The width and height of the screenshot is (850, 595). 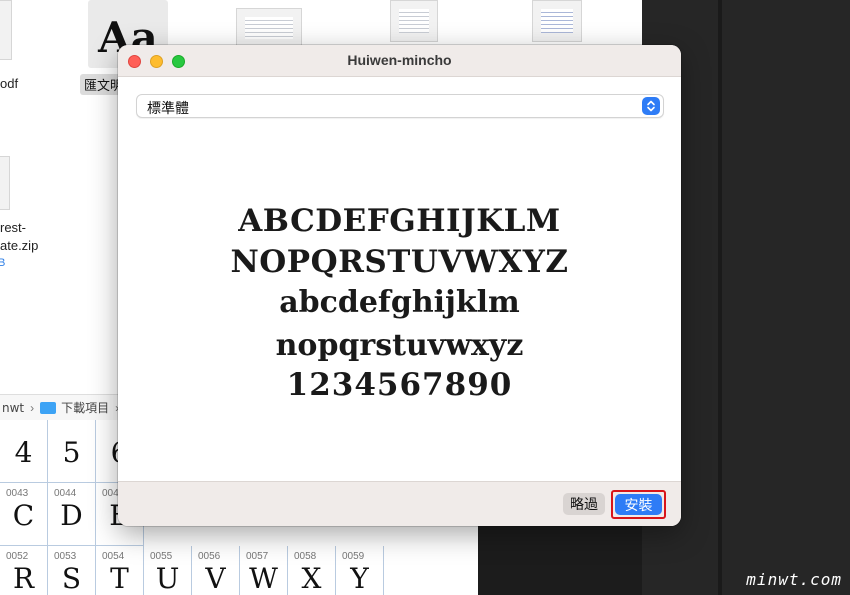 I want to click on glyph-cell: 0059 Y, so click(x=360, y=570).